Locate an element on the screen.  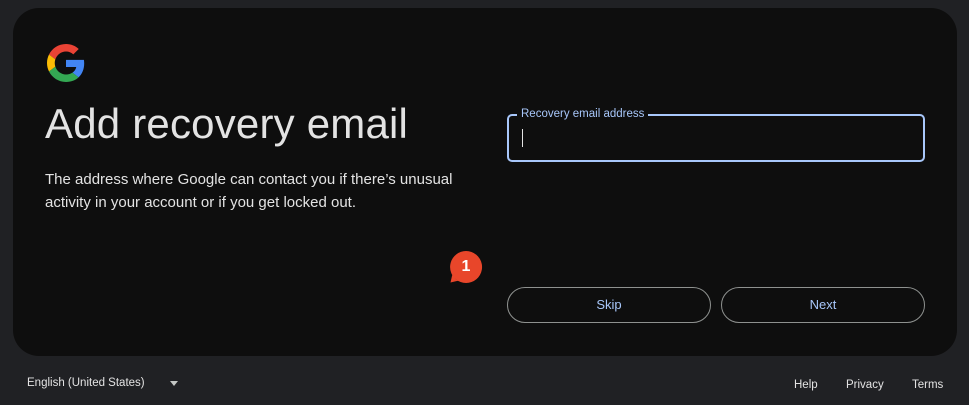
chevron-down-icon is located at coordinates (174, 383).